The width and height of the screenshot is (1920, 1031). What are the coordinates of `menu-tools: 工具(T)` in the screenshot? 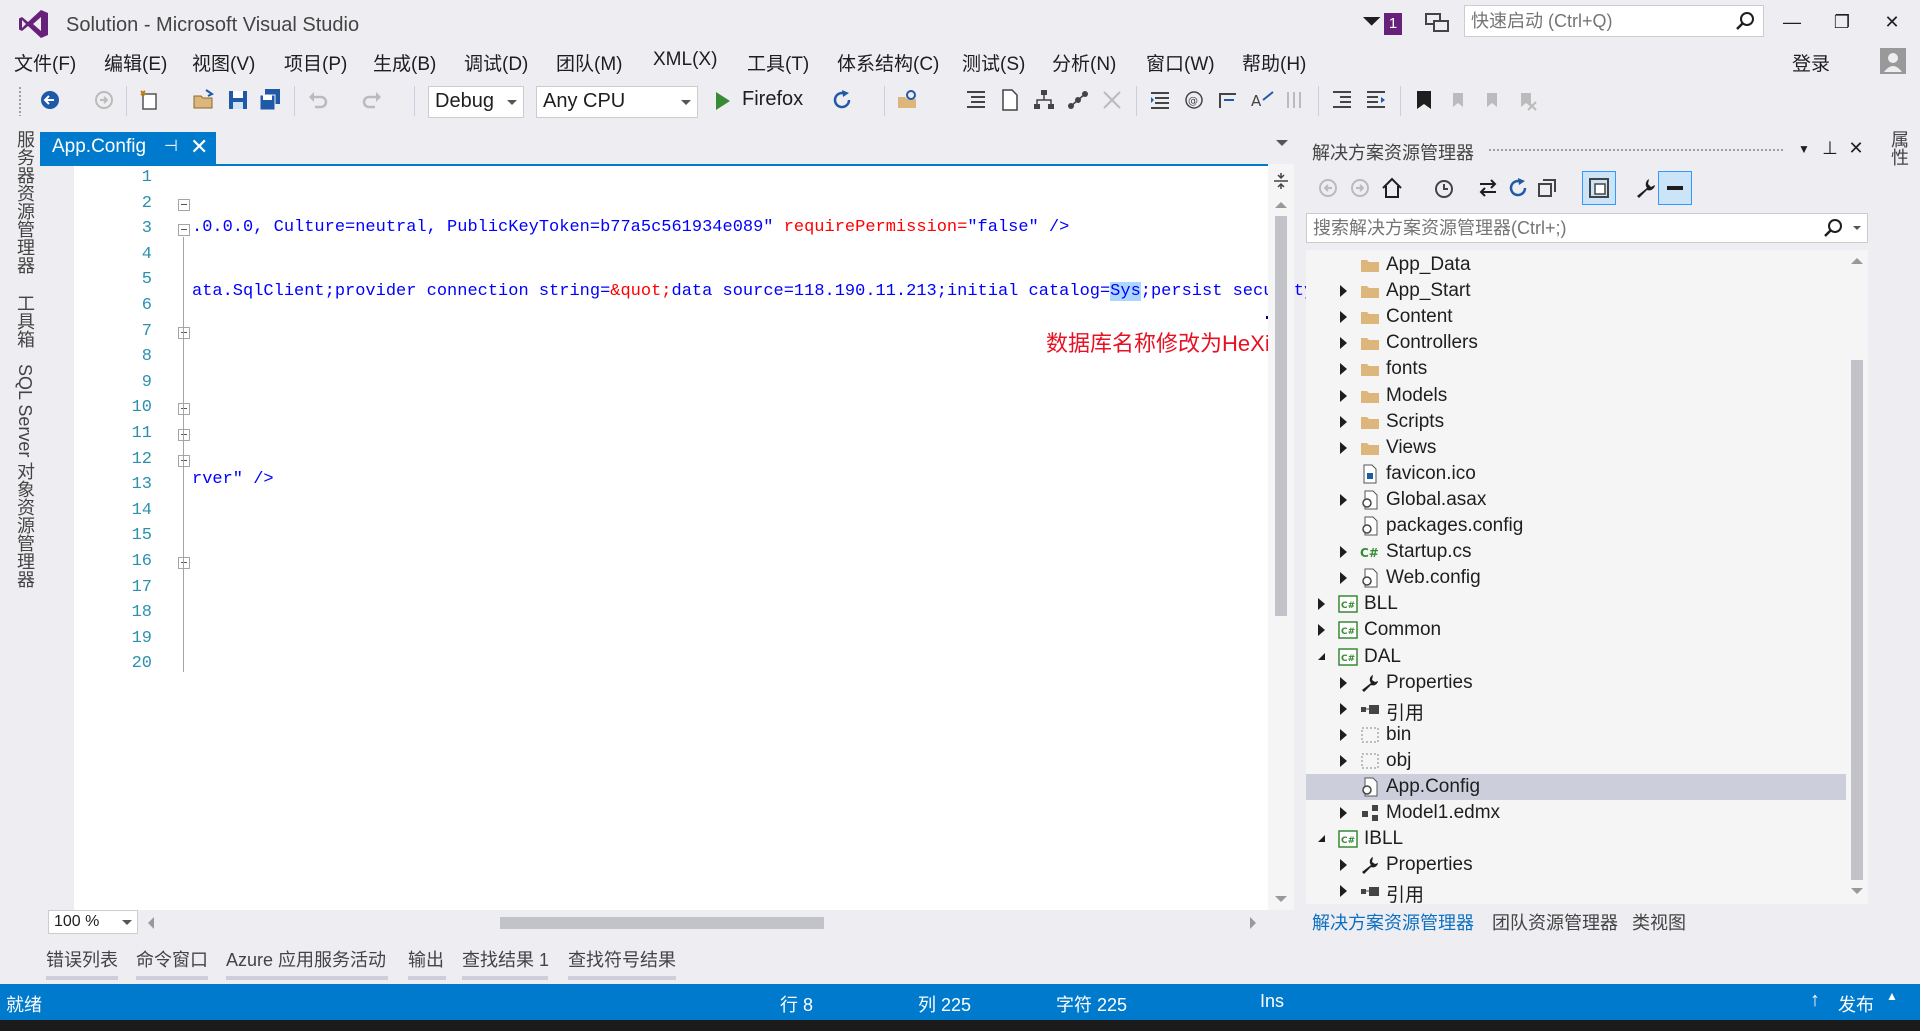 It's located at (778, 62).